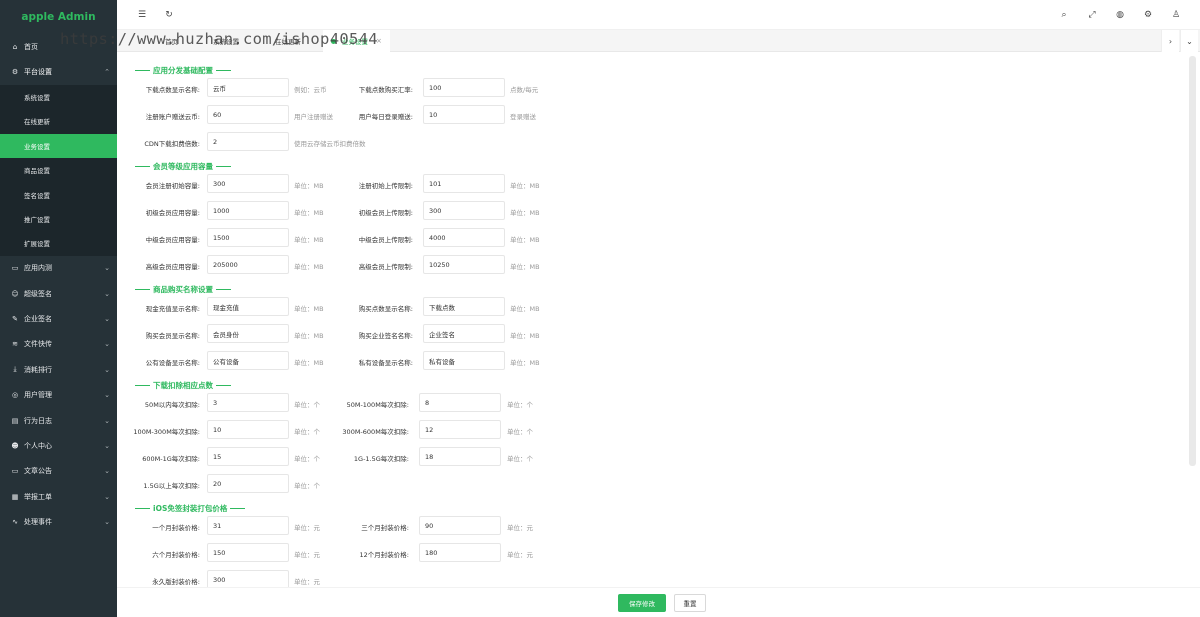 Image resolution: width=1200 pixels, height=617 pixels. Describe the element at coordinates (248, 264) in the screenshot. I see `field-input: 205000` at that location.